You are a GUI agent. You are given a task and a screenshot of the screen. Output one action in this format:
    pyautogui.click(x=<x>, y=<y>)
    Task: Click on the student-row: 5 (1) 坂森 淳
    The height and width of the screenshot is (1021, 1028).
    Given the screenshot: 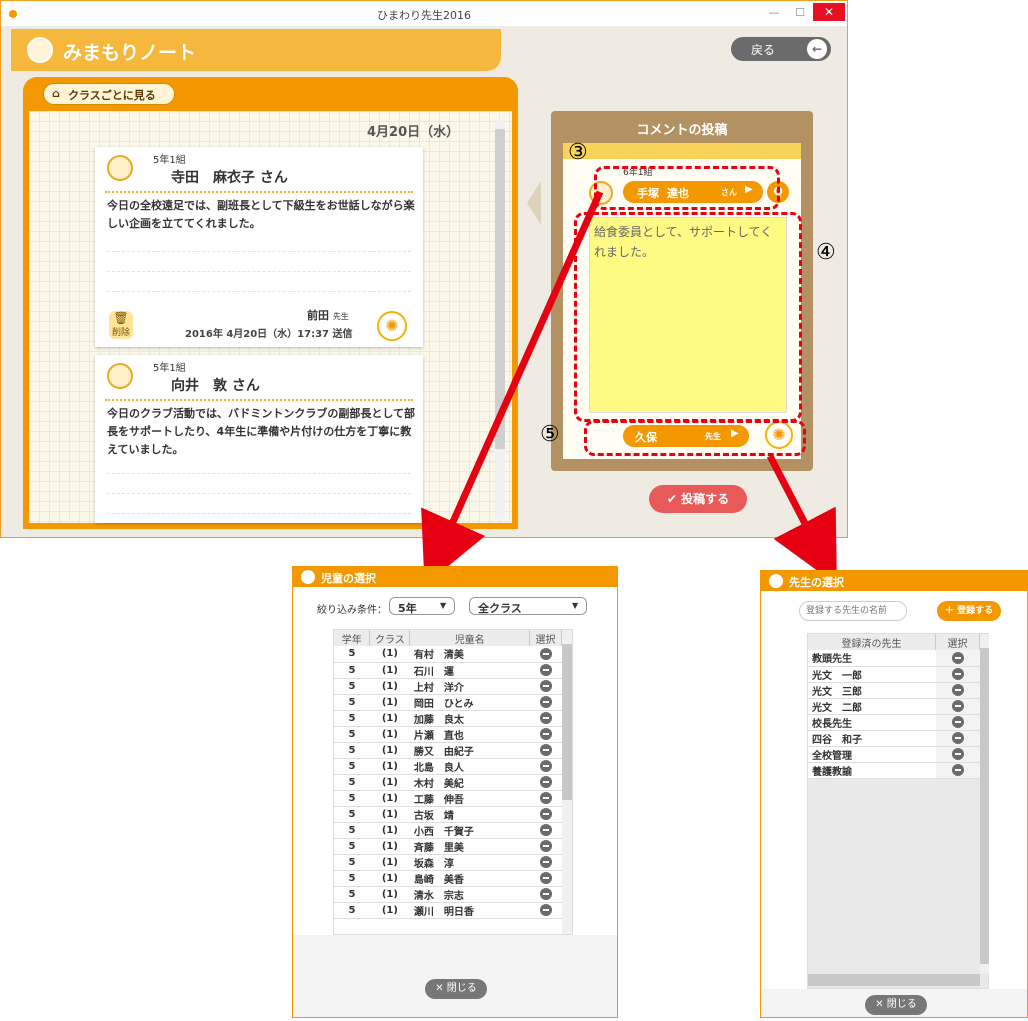 What is the action you would take?
    pyautogui.click(x=448, y=862)
    